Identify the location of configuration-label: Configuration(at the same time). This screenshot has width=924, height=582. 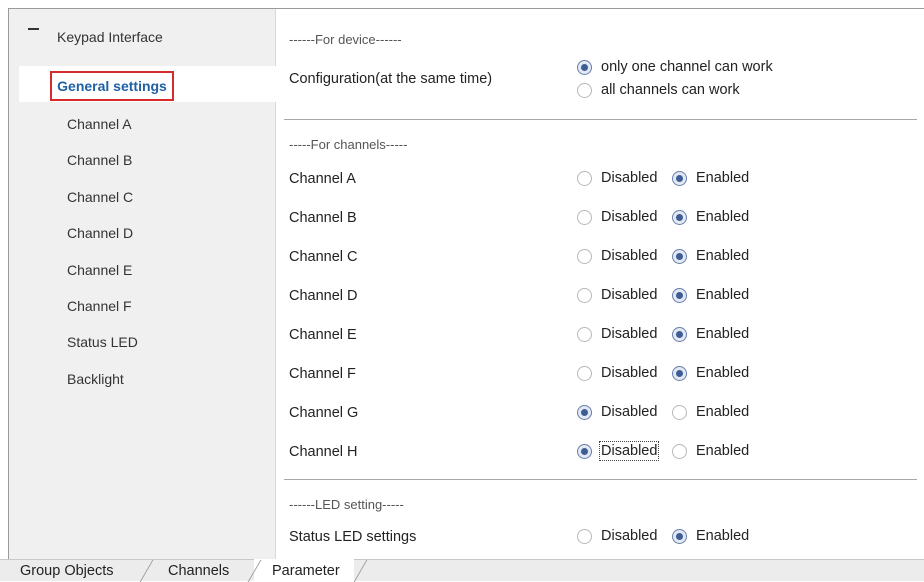
(391, 79).